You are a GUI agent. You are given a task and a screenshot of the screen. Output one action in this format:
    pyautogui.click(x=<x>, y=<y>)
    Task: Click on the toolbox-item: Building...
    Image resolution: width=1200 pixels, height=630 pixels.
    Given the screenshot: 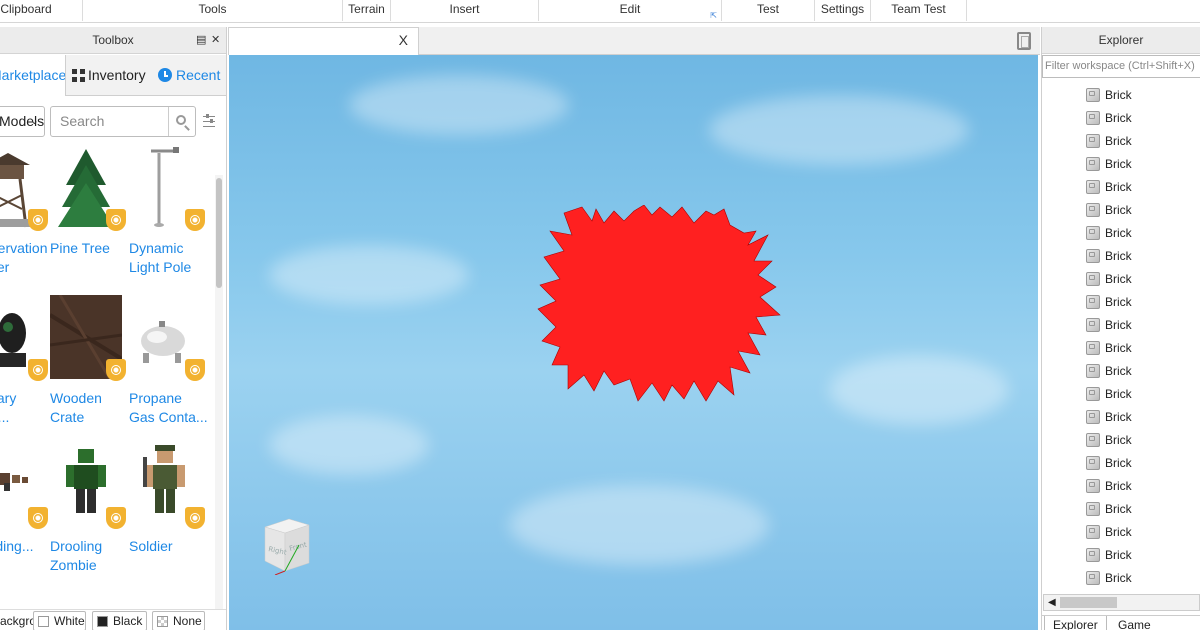 What is the action you would take?
    pyautogui.click(x=26, y=513)
    